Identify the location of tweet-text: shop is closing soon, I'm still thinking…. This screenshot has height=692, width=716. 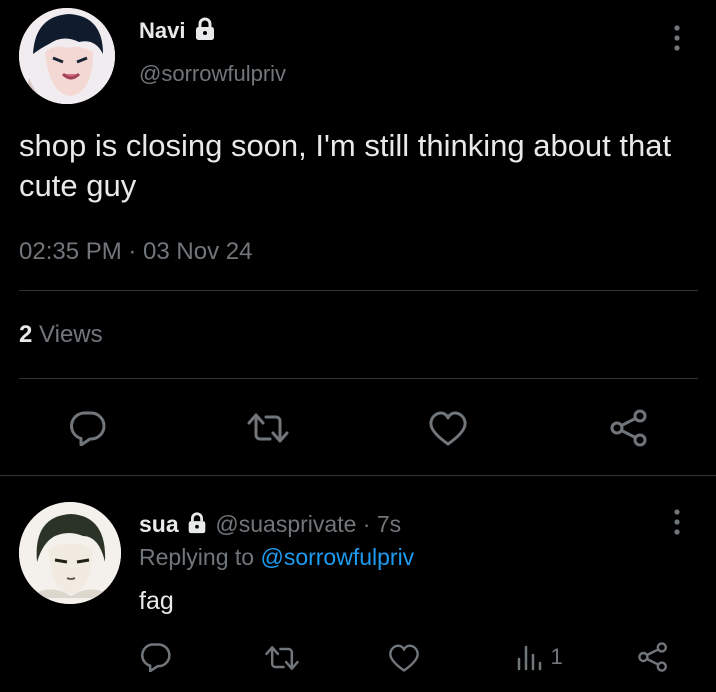
(345, 165).